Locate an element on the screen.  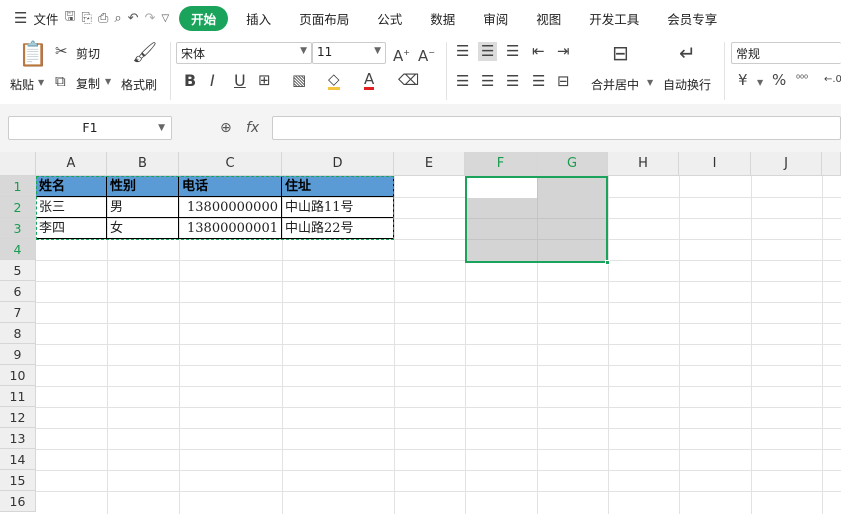
cell-d1: 住址 is located at coordinates (338, 186).